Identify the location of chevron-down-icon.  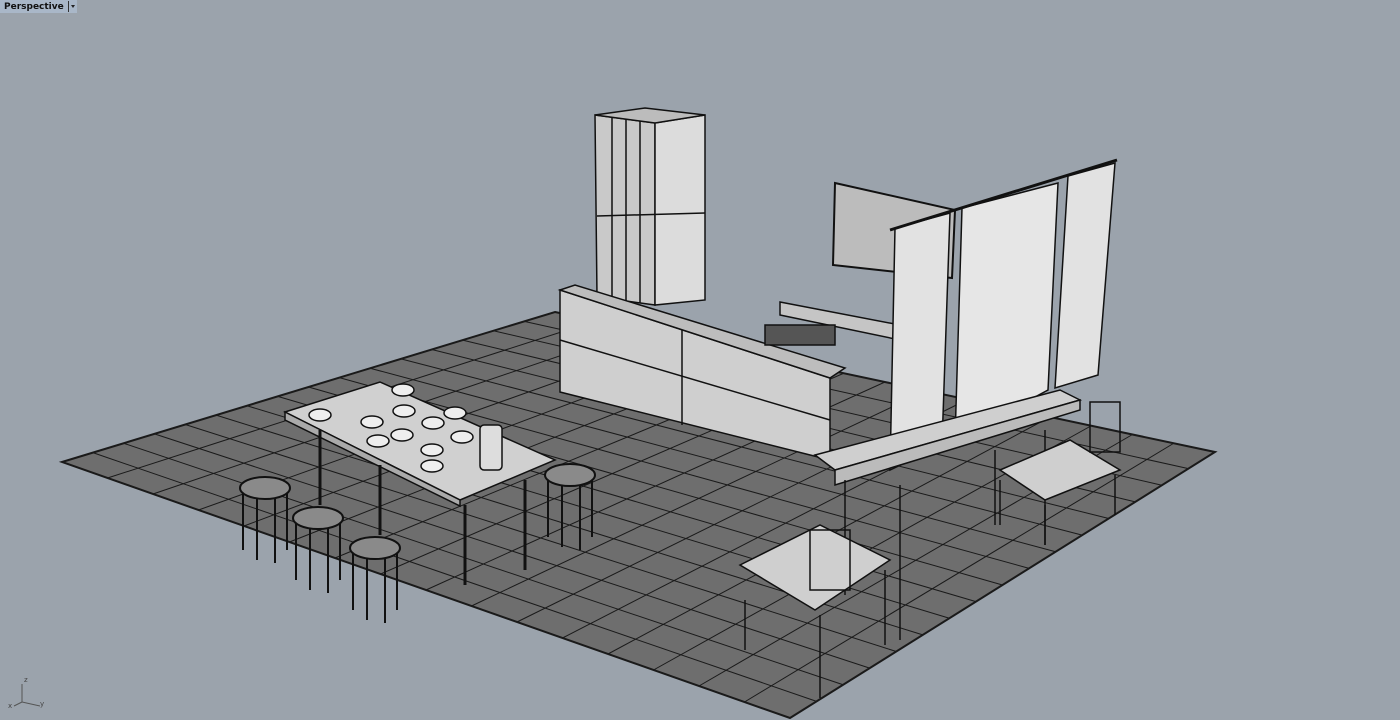
(72, 6).